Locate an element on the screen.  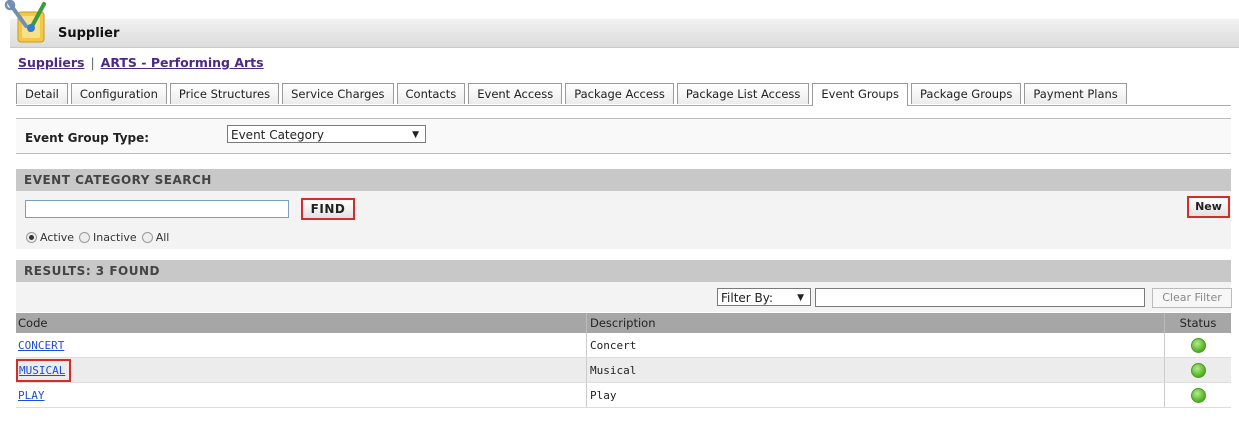
app-header: Supplier is located at coordinates (619, 24).